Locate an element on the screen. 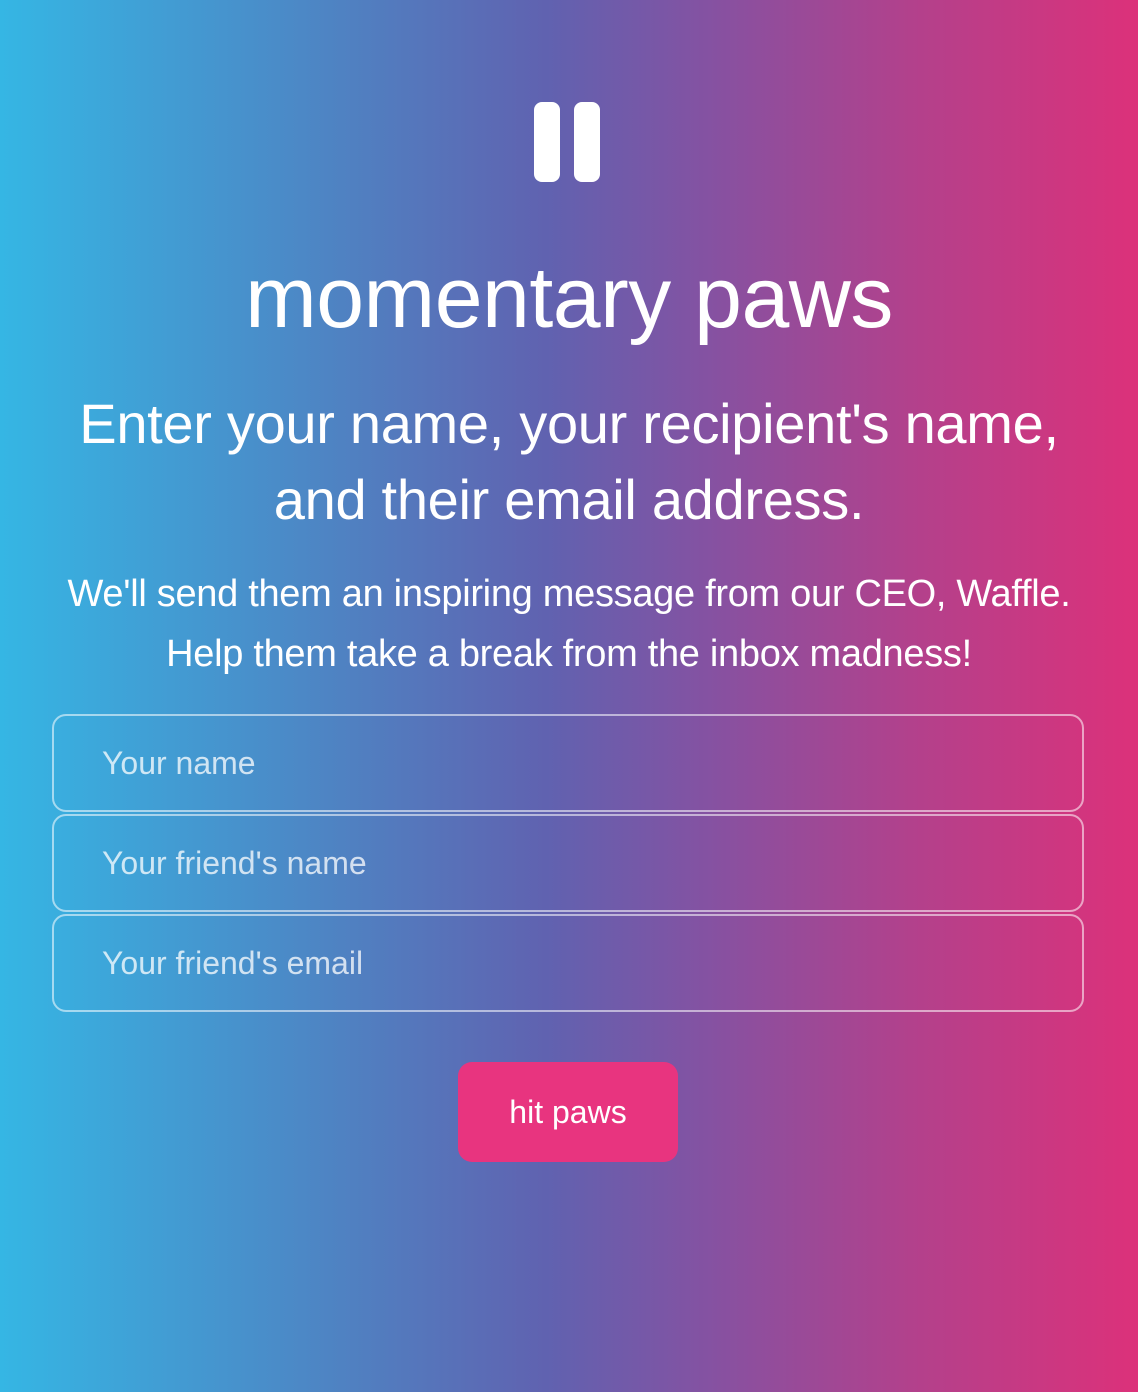 This screenshot has height=1392, width=1138. your-name-input is located at coordinates (568, 763).